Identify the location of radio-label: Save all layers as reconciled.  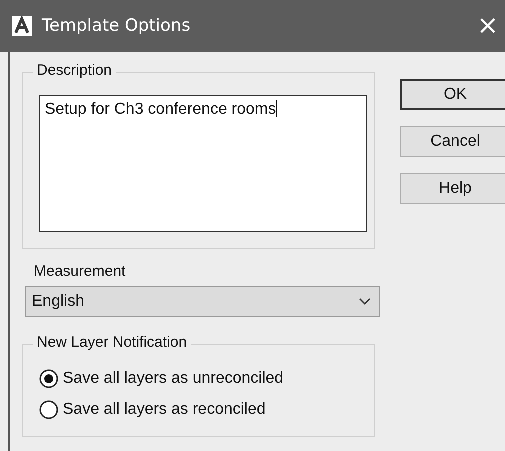
(164, 409).